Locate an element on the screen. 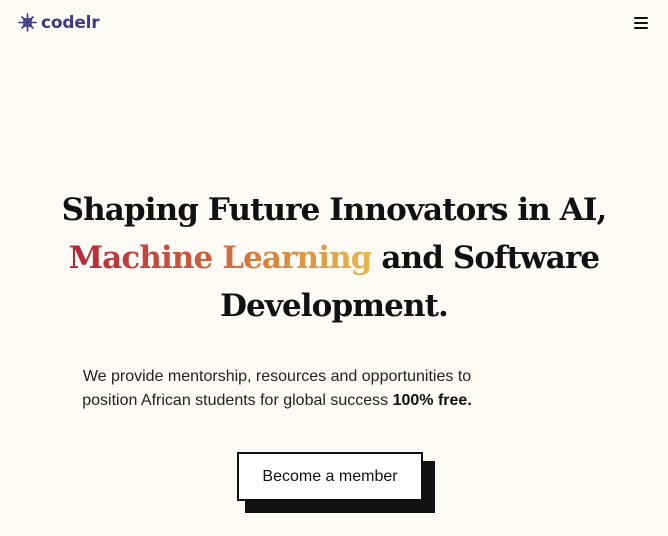 Image resolution: width=668 pixels, height=536 pixels. cta-container: Become a member is located at coordinates (336, 482).